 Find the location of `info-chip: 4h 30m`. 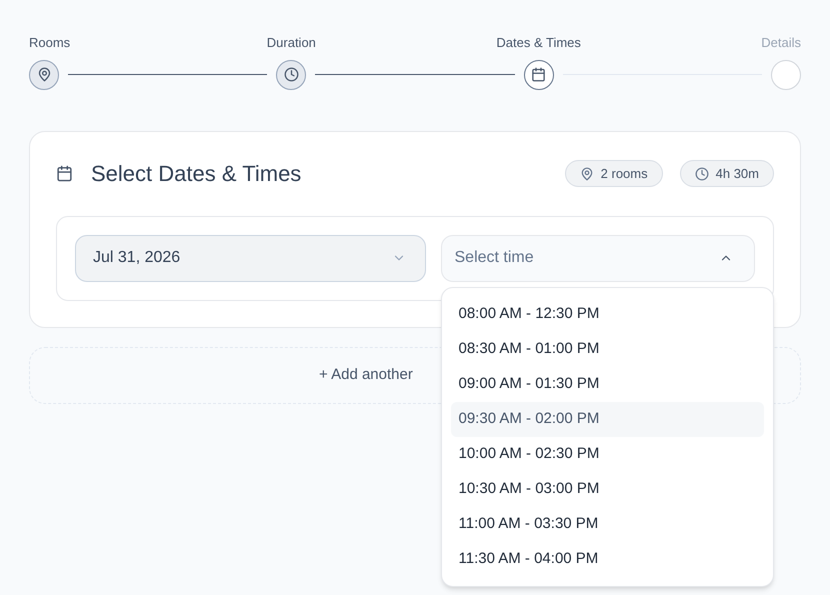

info-chip: 4h 30m is located at coordinates (727, 173).